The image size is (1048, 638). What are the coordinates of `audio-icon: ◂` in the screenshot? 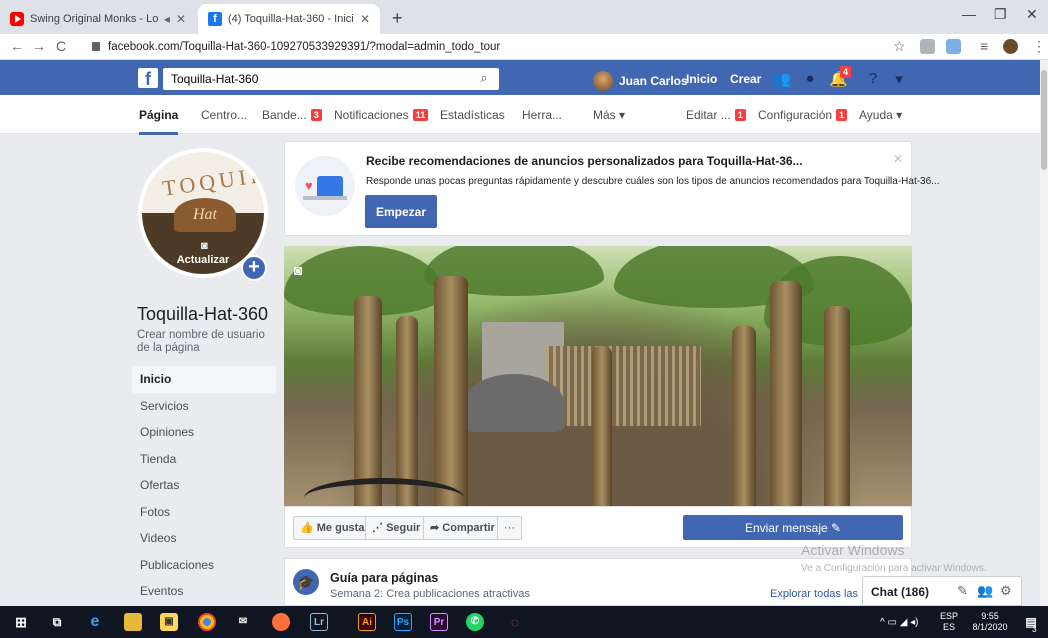 It's located at (167, 19).